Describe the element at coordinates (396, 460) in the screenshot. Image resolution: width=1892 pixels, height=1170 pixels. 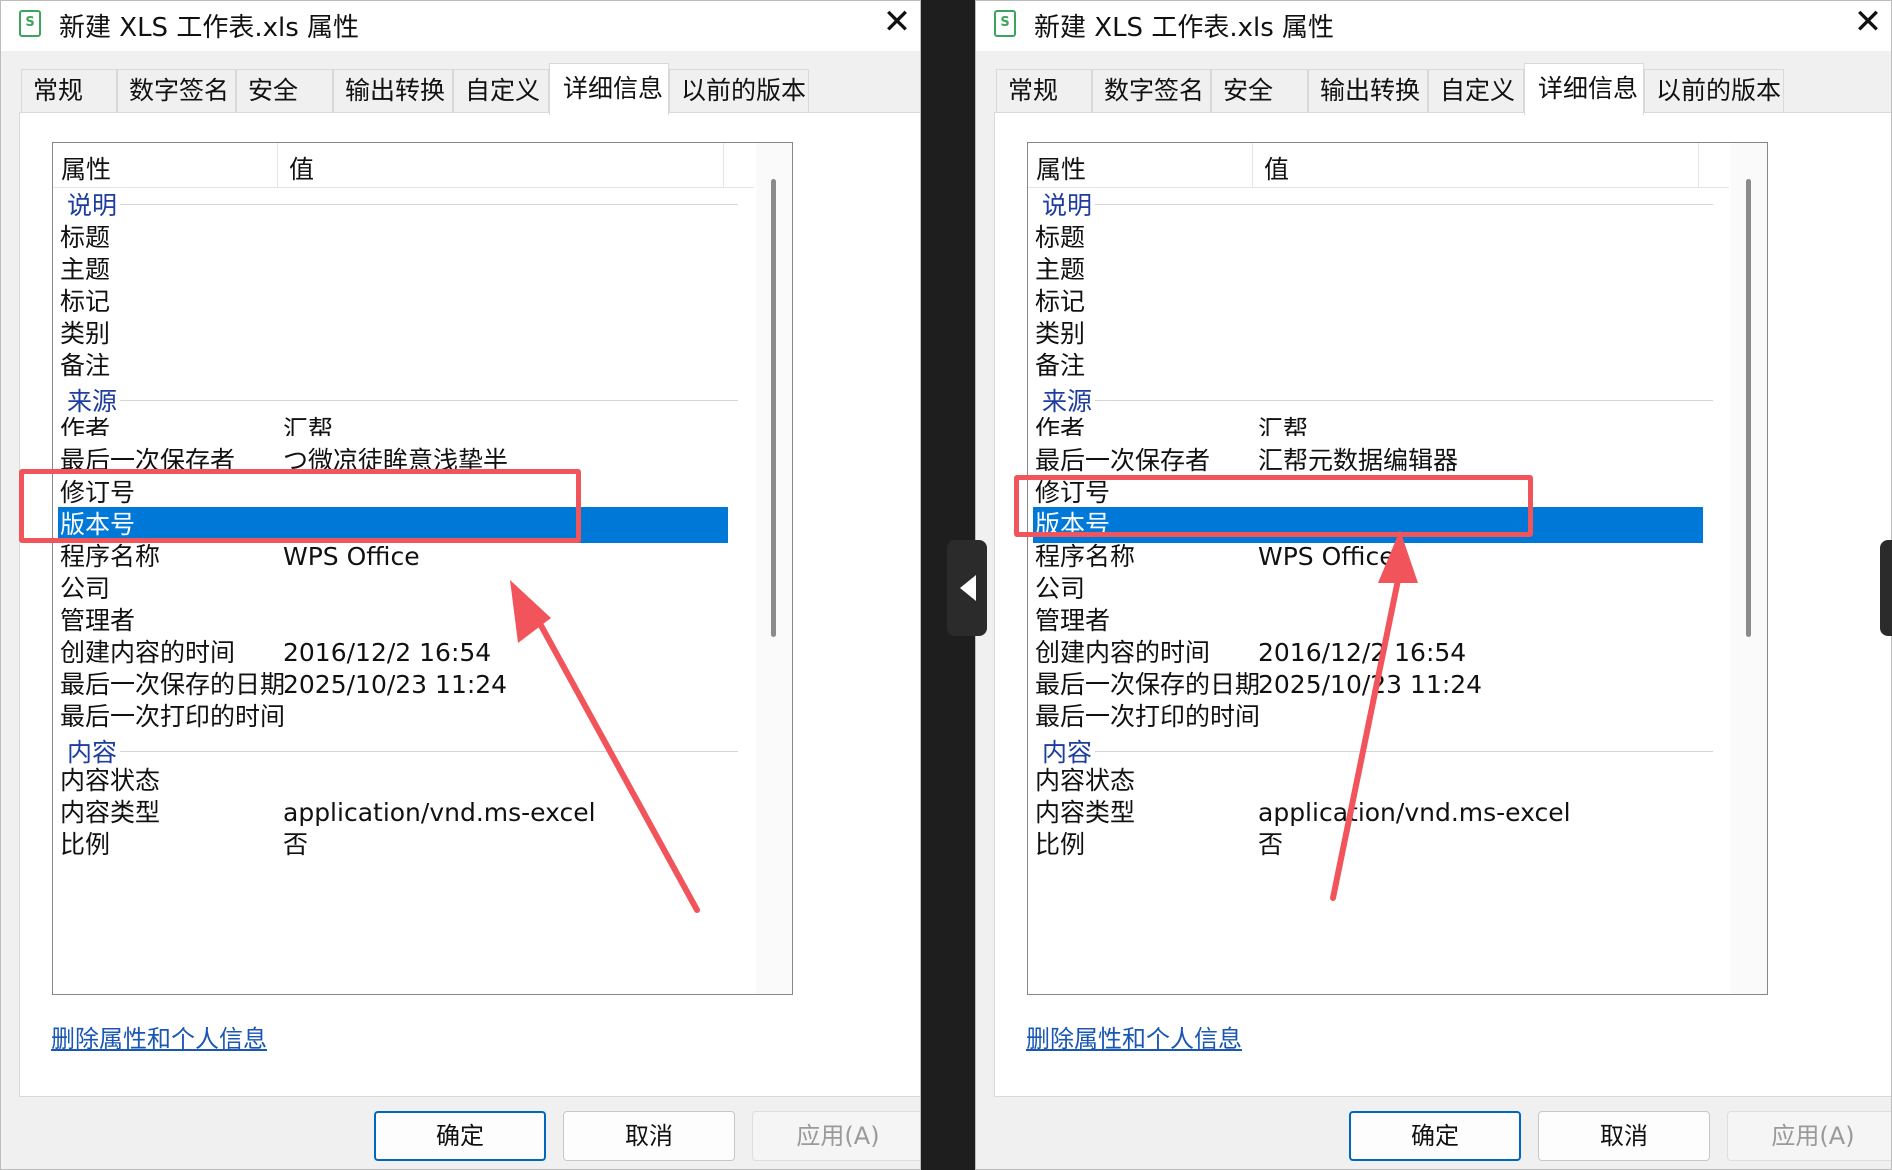
I see `property-value: つ微凉徒眸意浅挚半` at that location.